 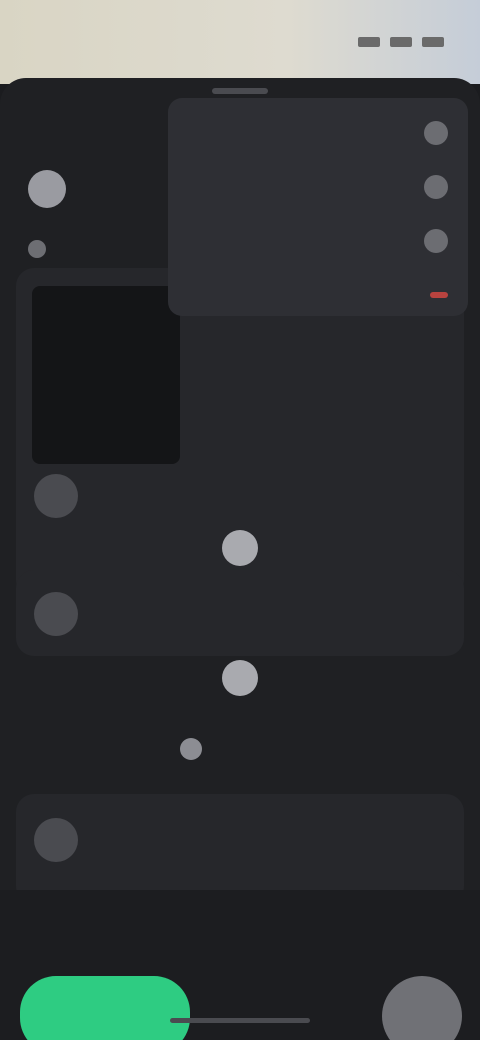 What do you see at coordinates (240, 42) in the screenshot?
I see `status-bar` at bounding box center [240, 42].